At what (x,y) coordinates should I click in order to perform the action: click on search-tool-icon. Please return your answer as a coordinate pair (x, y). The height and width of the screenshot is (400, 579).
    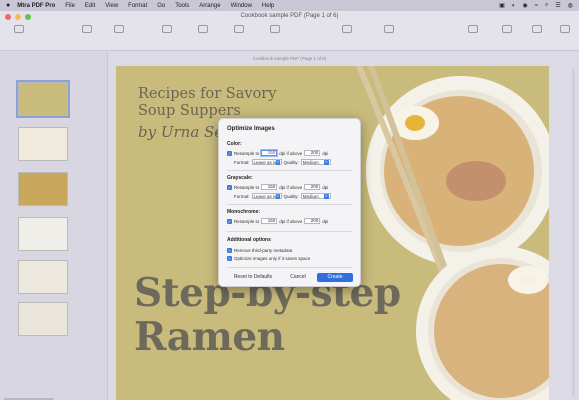
    Looking at the image, I should click on (507, 29).